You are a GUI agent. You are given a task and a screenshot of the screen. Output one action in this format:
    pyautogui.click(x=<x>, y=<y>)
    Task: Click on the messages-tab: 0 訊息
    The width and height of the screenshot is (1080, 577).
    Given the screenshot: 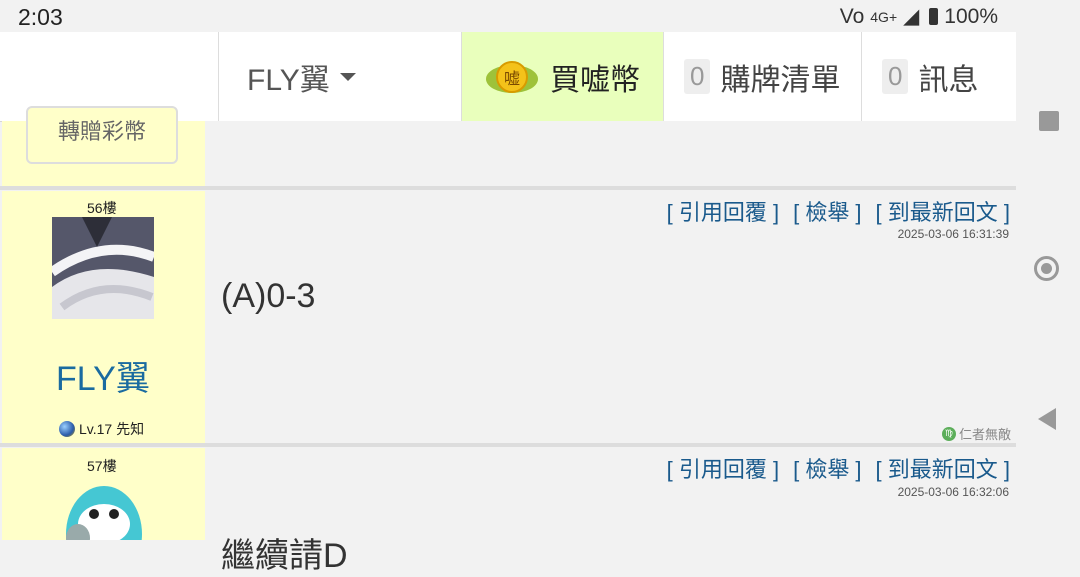 What is the action you would take?
    pyautogui.click(x=939, y=76)
    